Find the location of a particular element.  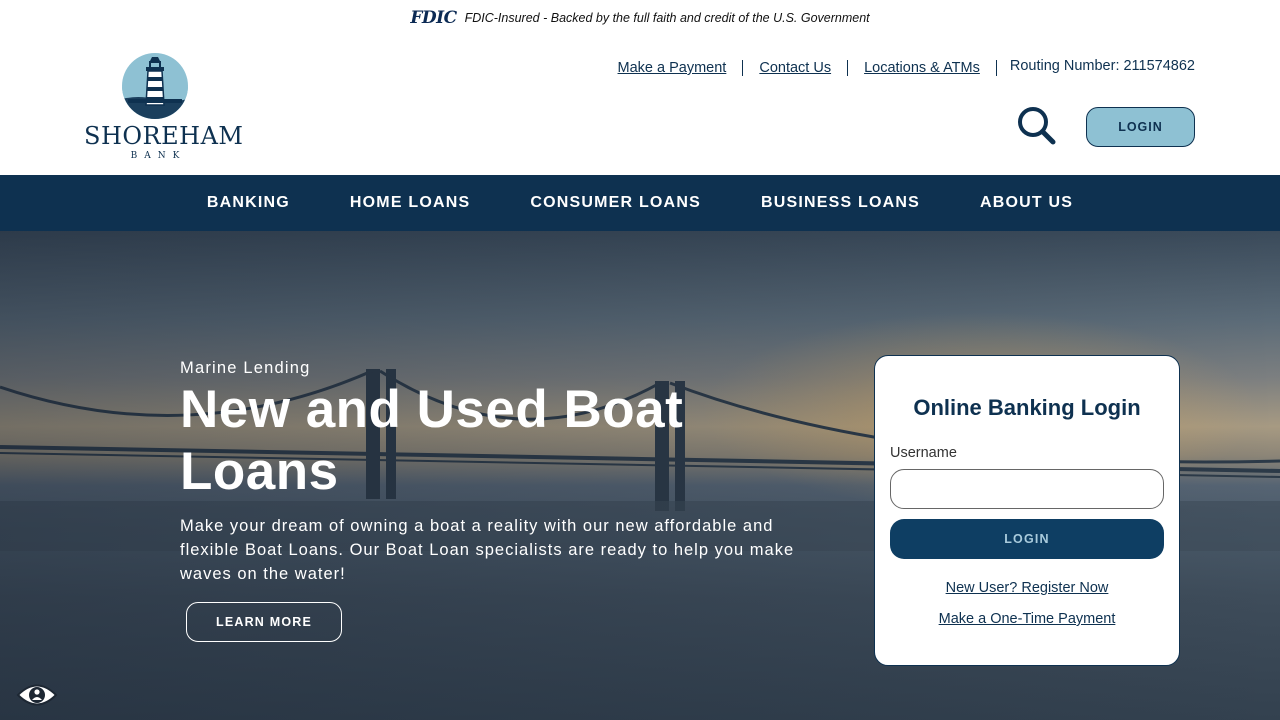

hero-title: New and Used Boat Loans is located at coordinates (432, 440).